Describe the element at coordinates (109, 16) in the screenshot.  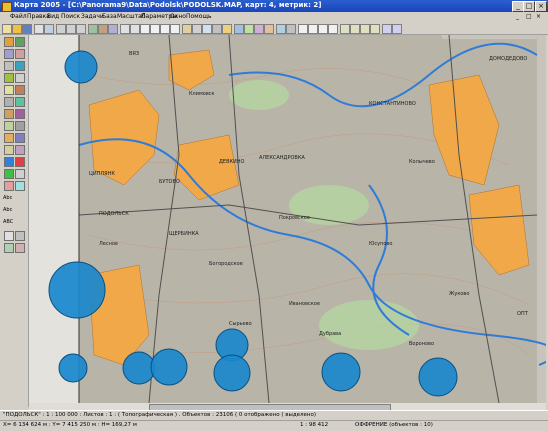
I see `menu-database: База` at that location.